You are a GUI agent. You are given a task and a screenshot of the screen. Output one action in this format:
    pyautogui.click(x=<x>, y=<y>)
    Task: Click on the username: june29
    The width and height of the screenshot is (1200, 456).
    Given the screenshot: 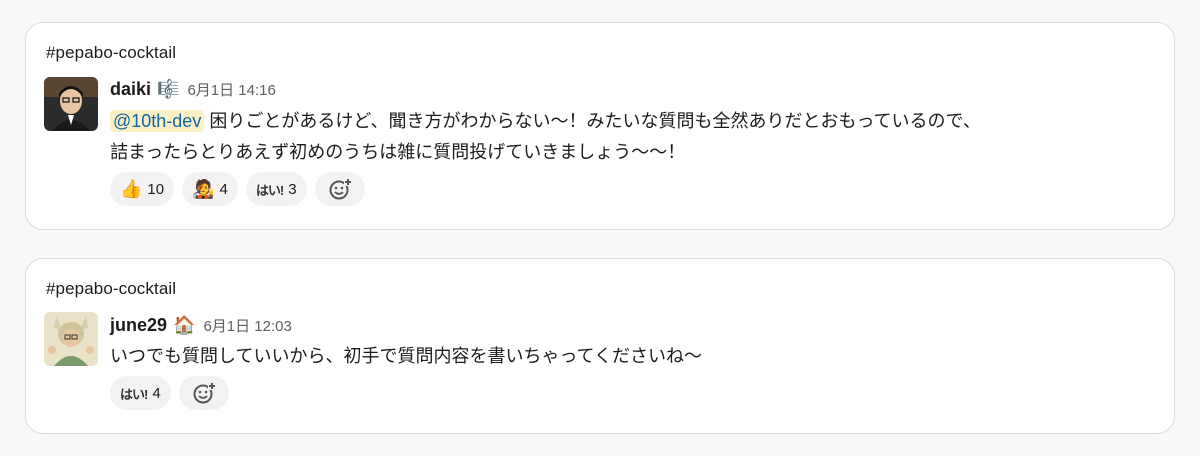 What is the action you would take?
    pyautogui.click(x=138, y=325)
    